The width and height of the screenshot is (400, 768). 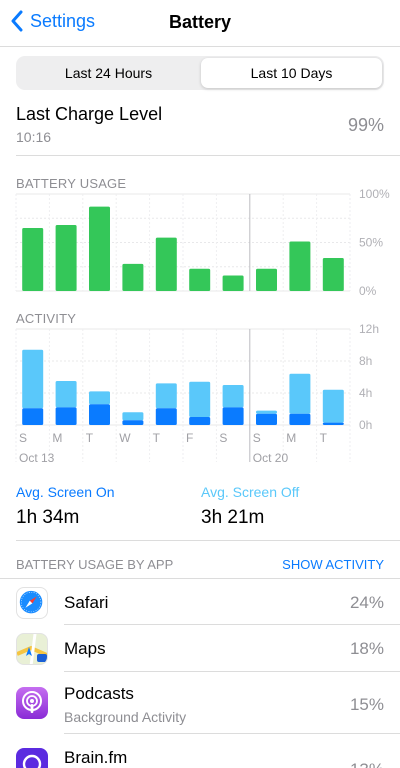 I want to click on avg-screen-on-label: Avg. Screen On, so click(x=65, y=492).